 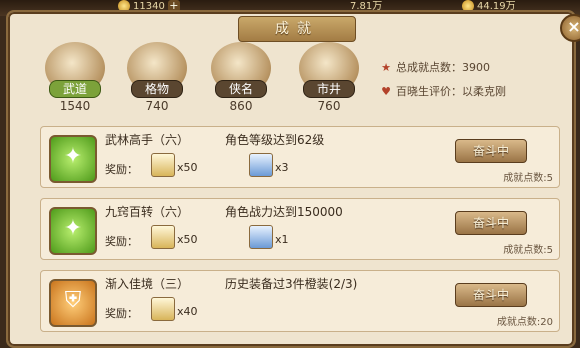 What do you see at coordinates (241, 77) in the screenshot?
I see `category-tab-xiaming: 侠名 860` at bounding box center [241, 77].